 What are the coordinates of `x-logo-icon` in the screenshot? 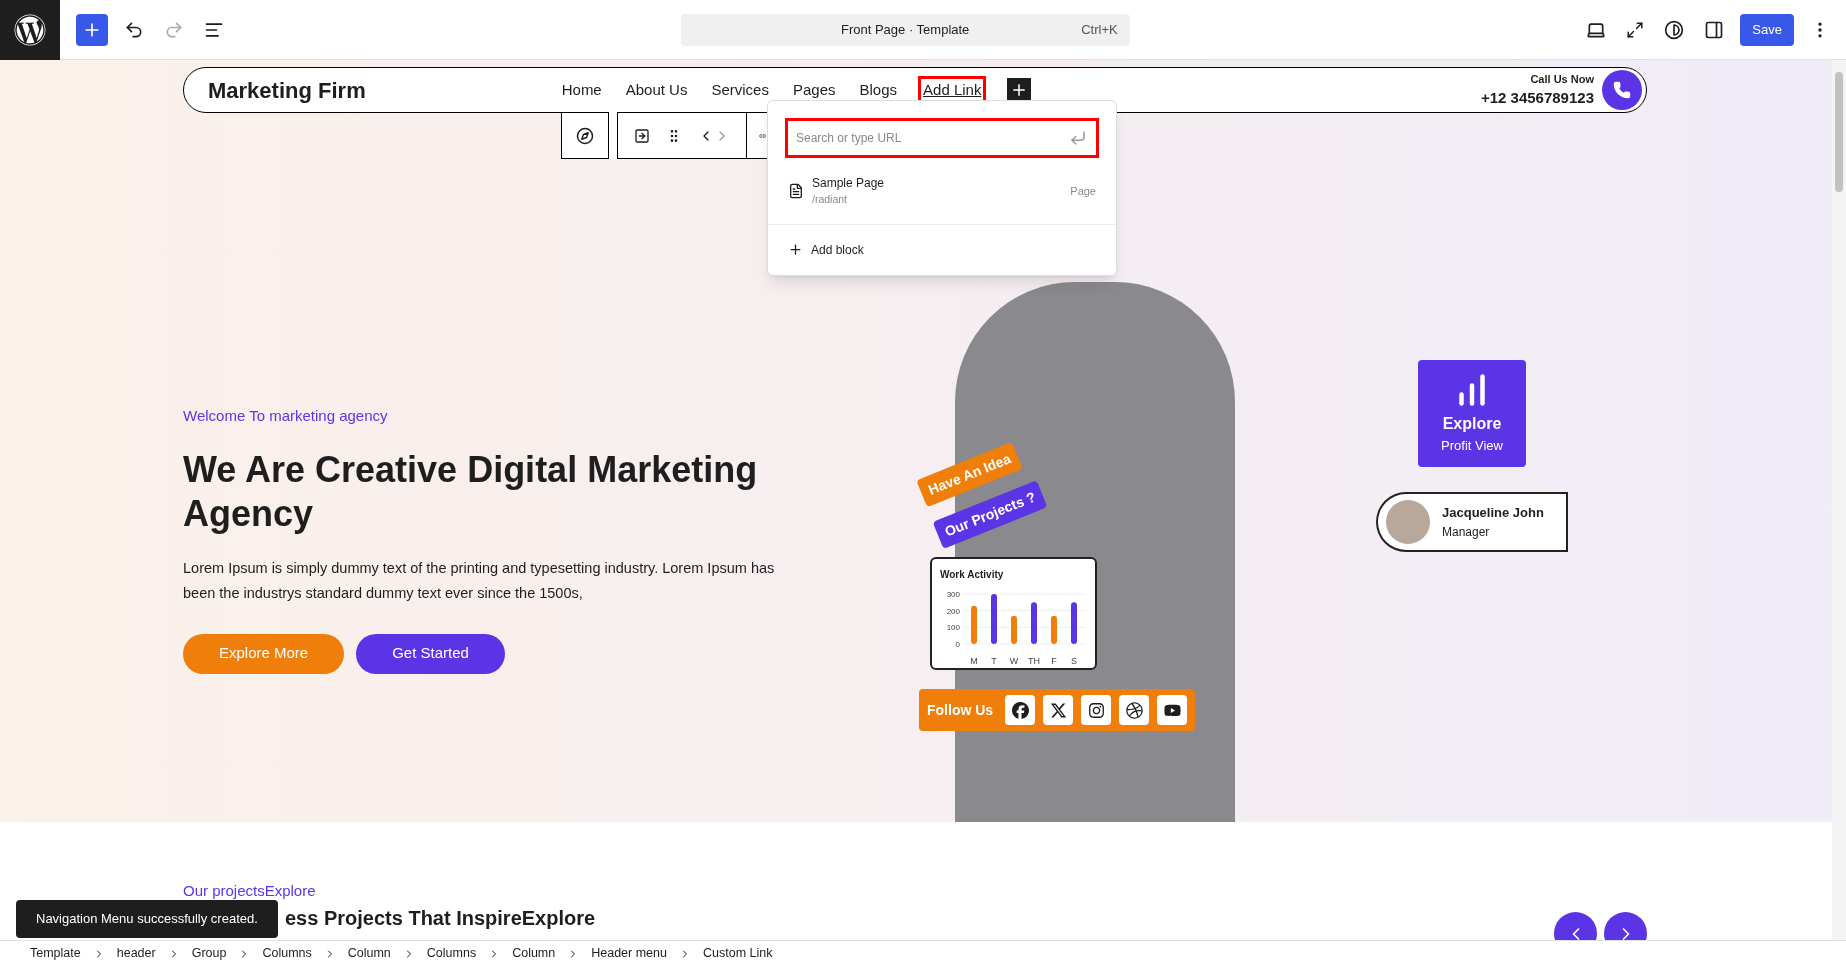 It's located at (1058, 710).